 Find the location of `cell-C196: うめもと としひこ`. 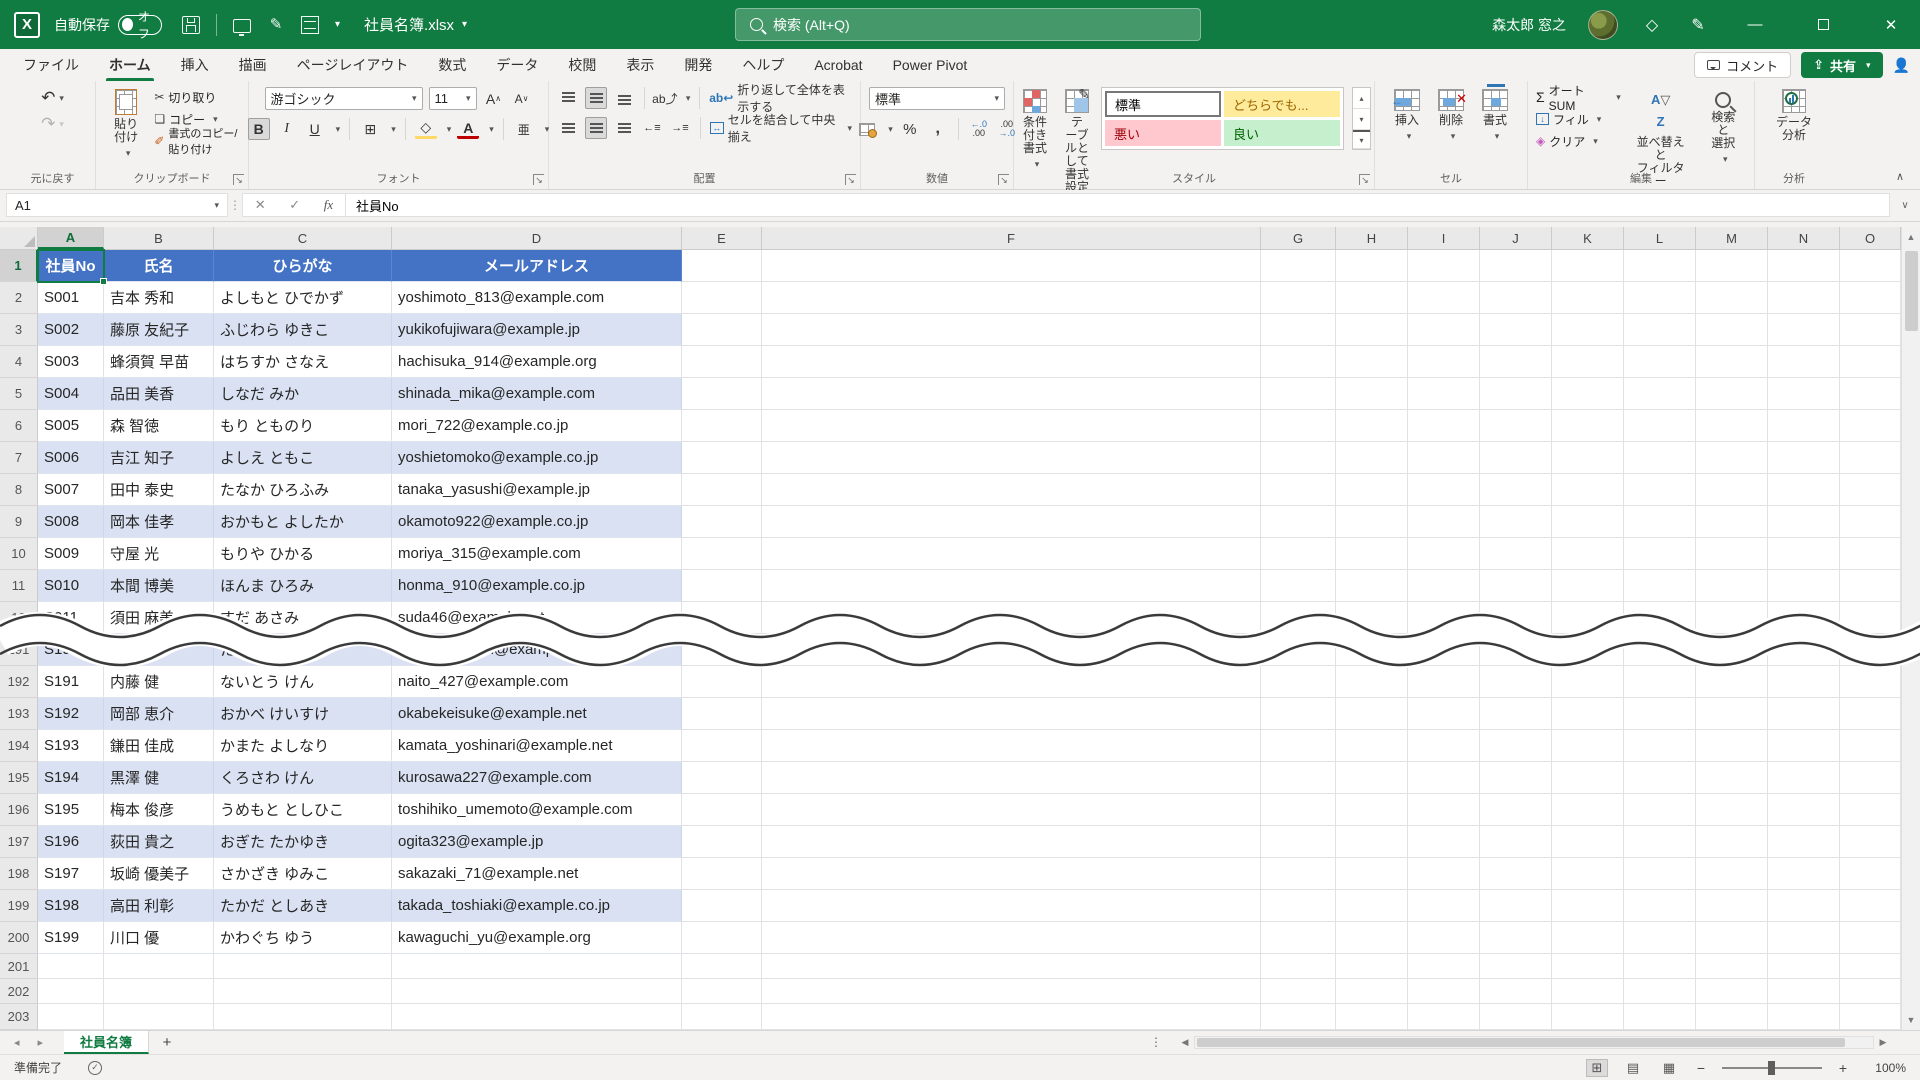

cell-C196: うめもと としひこ is located at coordinates (303, 810).